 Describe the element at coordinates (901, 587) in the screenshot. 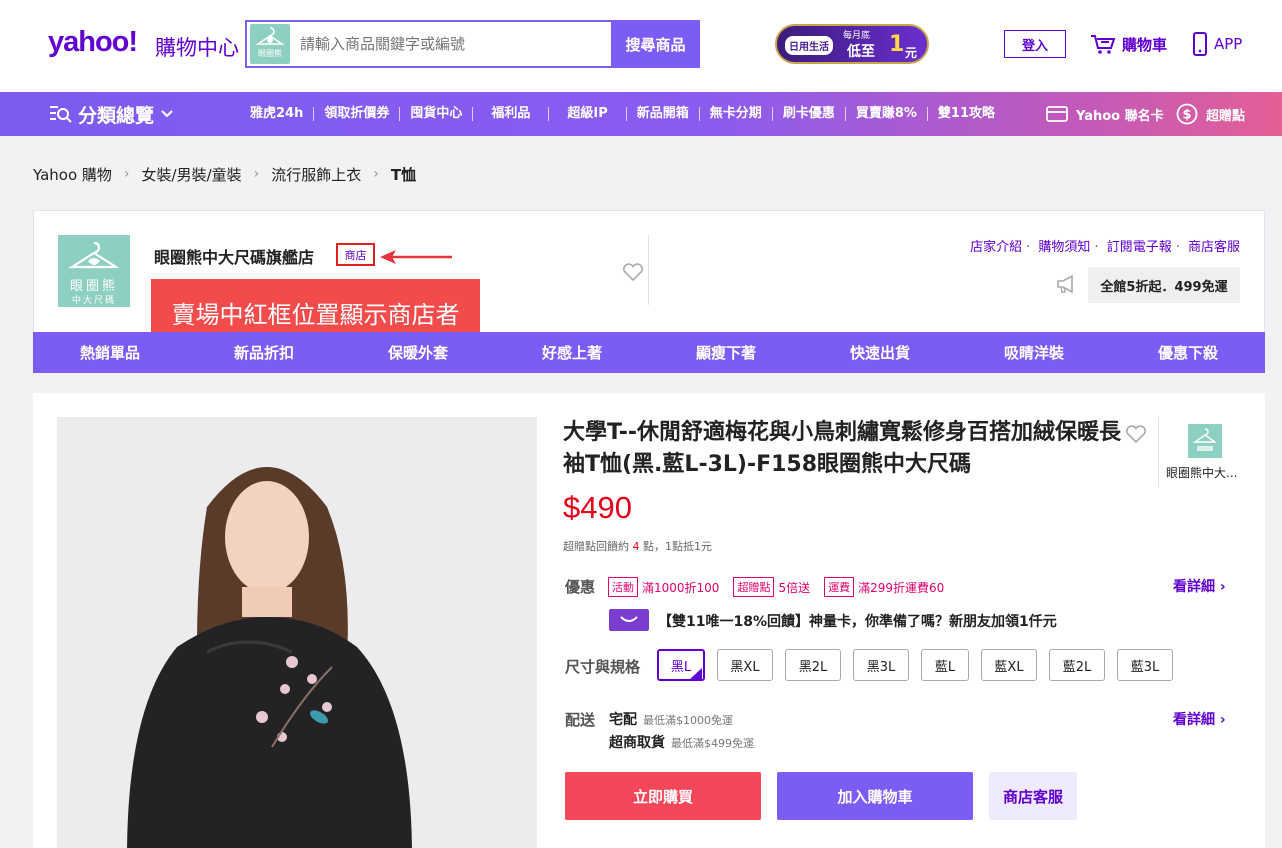

I see `offer-text: 滿299折運費60` at that location.